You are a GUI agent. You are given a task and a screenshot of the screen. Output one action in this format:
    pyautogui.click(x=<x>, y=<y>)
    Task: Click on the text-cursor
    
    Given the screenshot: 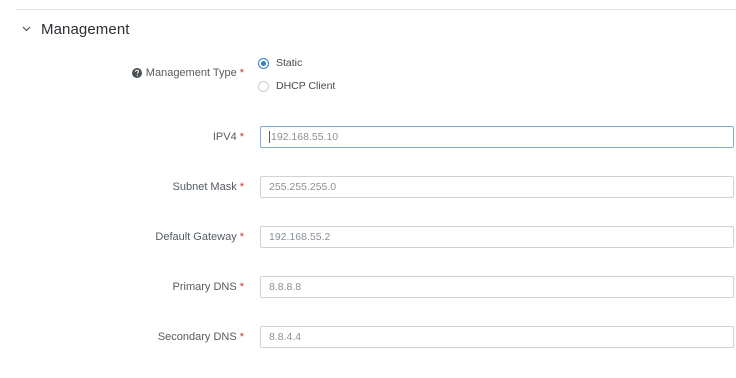 What is the action you would take?
    pyautogui.click(x=269, y=137)
    